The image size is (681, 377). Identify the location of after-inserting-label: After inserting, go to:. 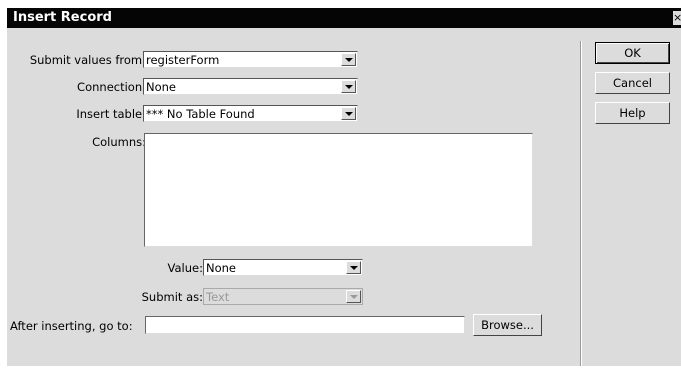
(71, 326).